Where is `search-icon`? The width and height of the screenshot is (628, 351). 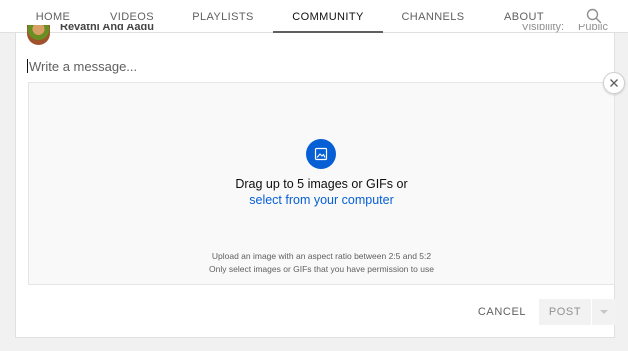
search-icon is located at coordinates (594, 16).